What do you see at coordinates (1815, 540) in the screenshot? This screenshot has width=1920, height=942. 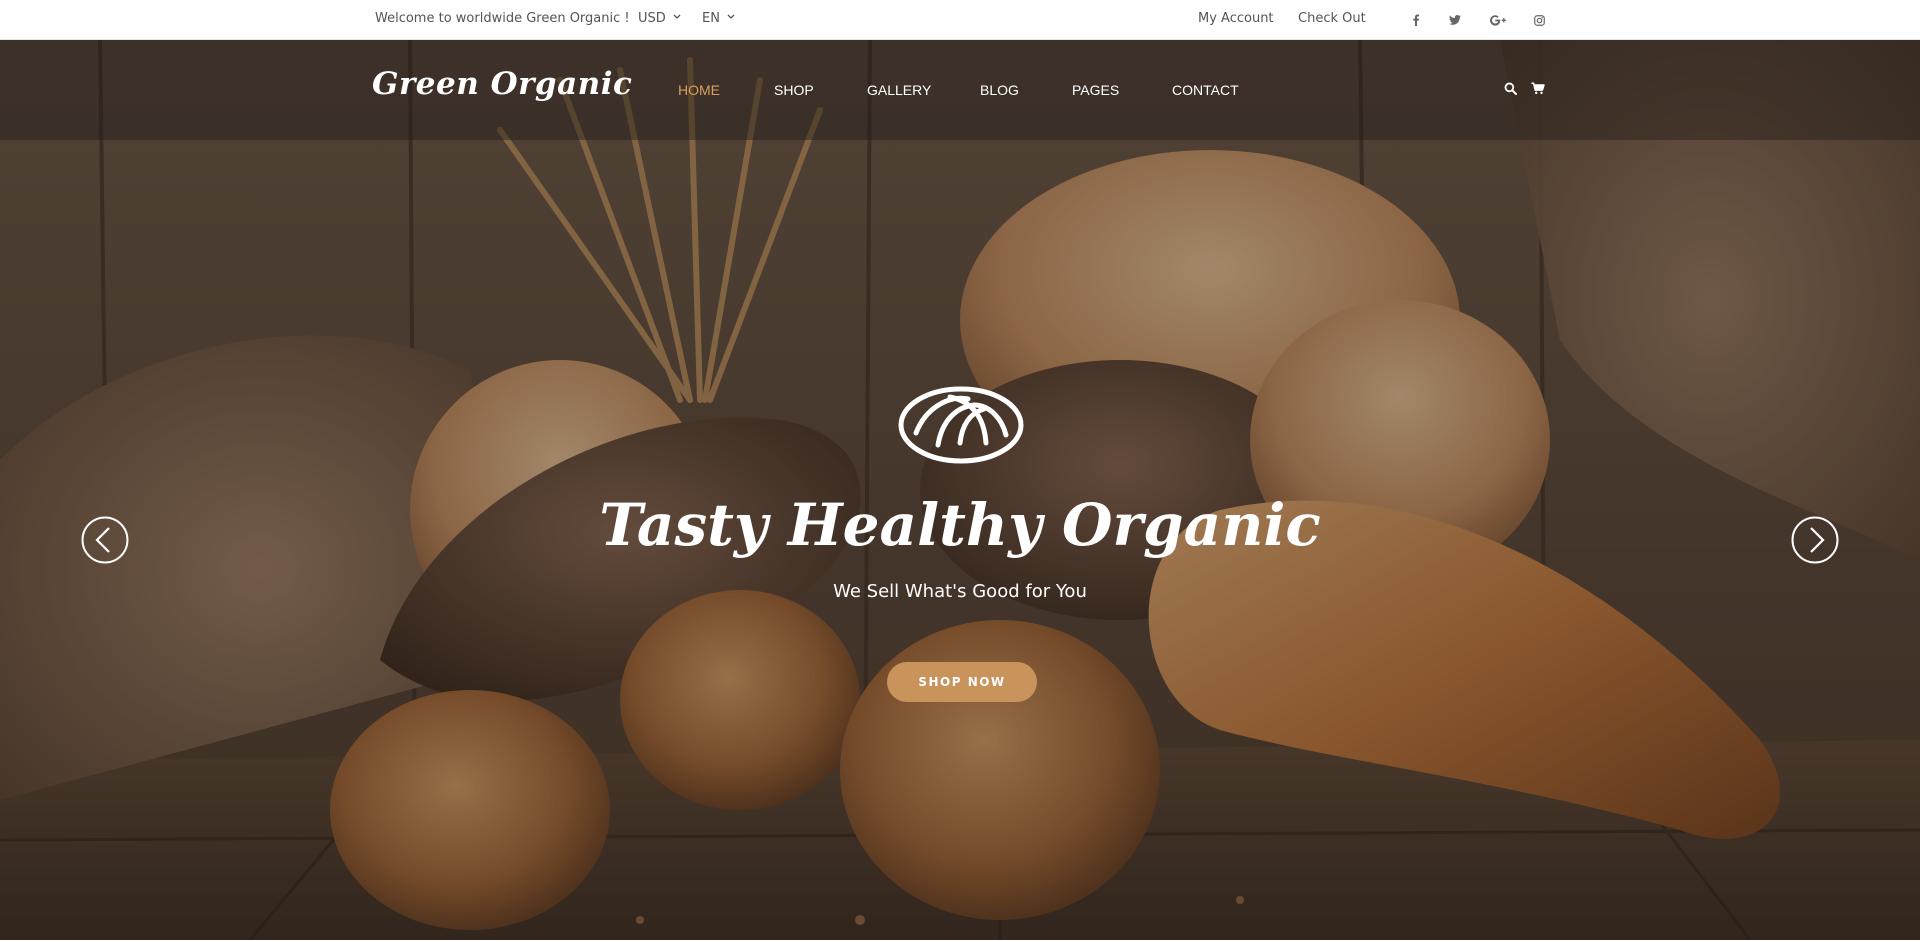 I see `arrow-right-icon` at bounding box center [1815, 540].